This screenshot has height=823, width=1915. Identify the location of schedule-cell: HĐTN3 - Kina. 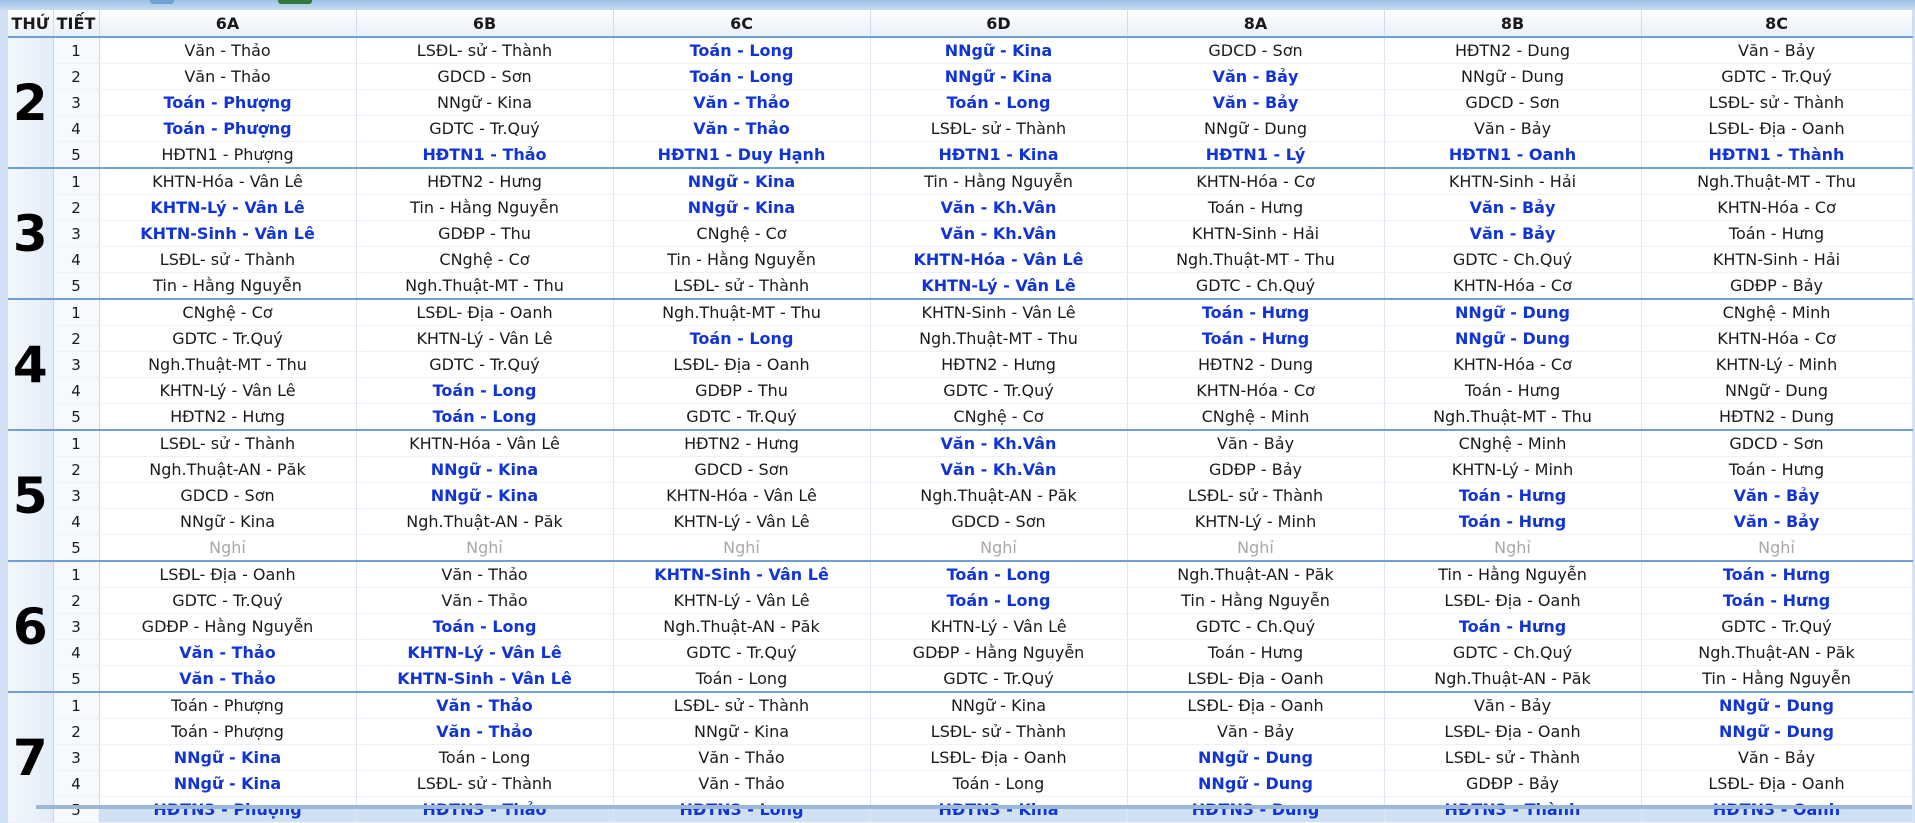
(999, 809).